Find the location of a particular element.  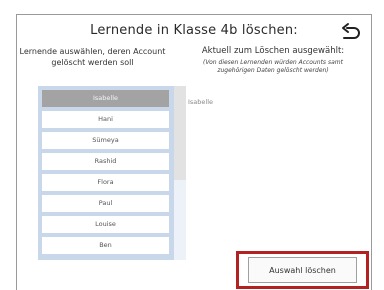

list-item-hani: Hani is located at coordinates (105, 119).